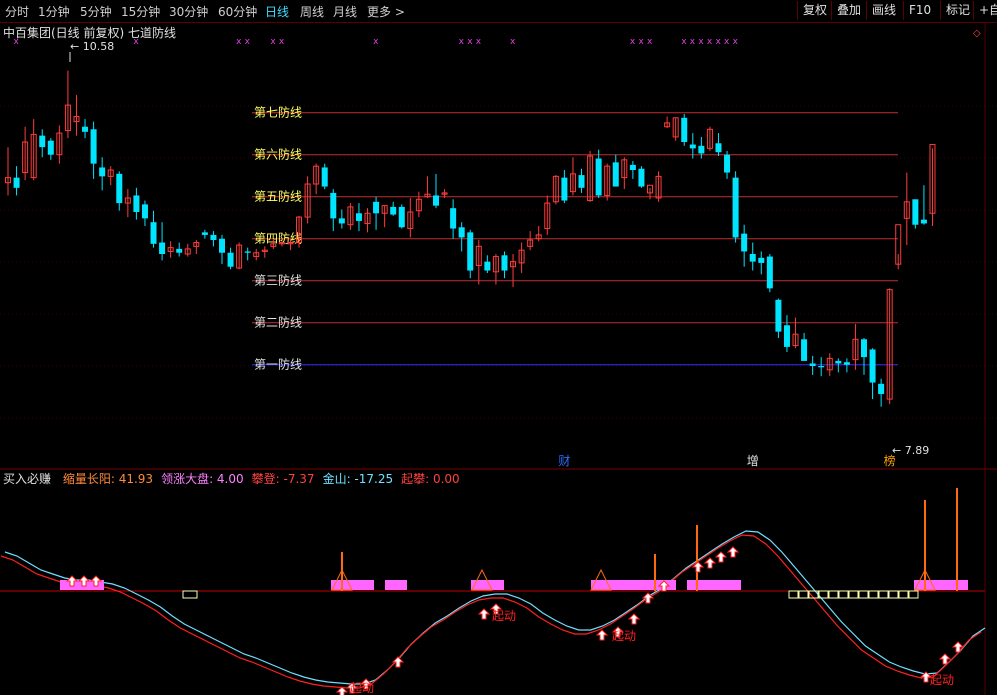  Describe the element at coordinates (312, 11) in the screenshot. I see `period-tab-7: 周线` at that location.